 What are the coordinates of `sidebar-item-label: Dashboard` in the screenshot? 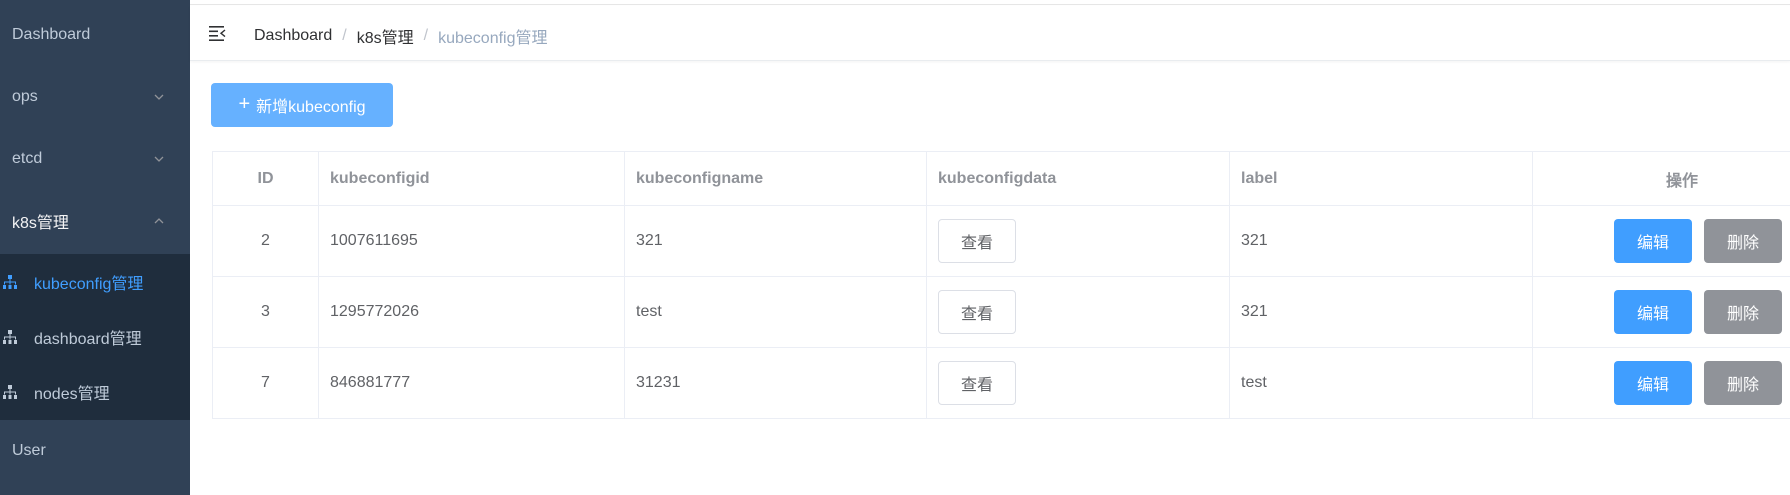 It's located at (51, 34).